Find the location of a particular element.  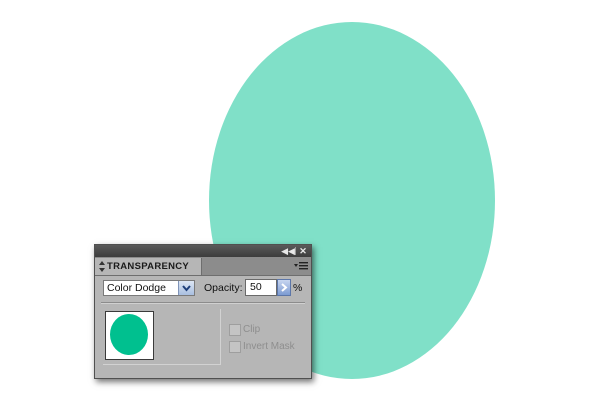

panel-tab-row: TRANSPARENCY is located at coordinates (203, 266).